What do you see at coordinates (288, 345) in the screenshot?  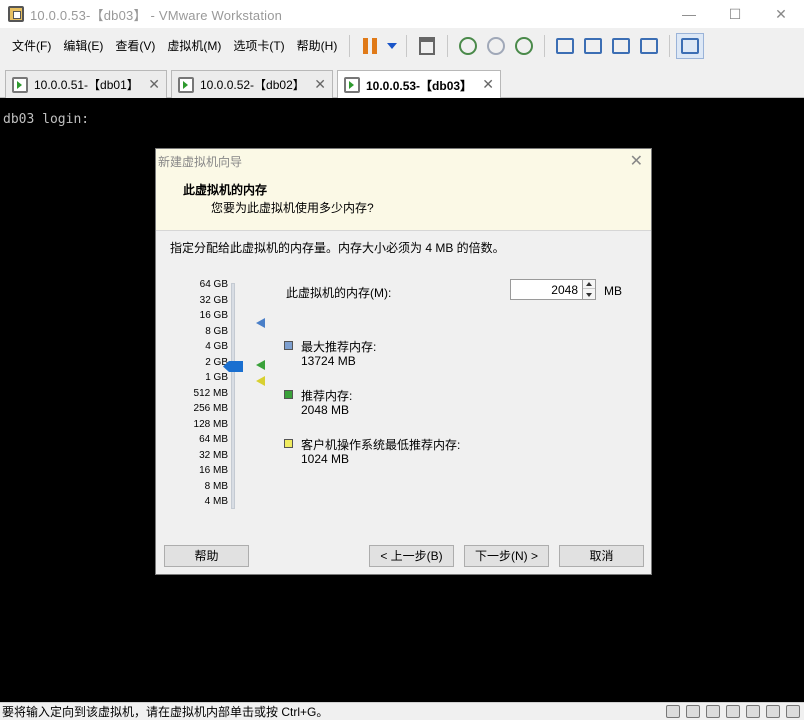 I see `max-recommended-swatch` at bounding box center [288, 345].